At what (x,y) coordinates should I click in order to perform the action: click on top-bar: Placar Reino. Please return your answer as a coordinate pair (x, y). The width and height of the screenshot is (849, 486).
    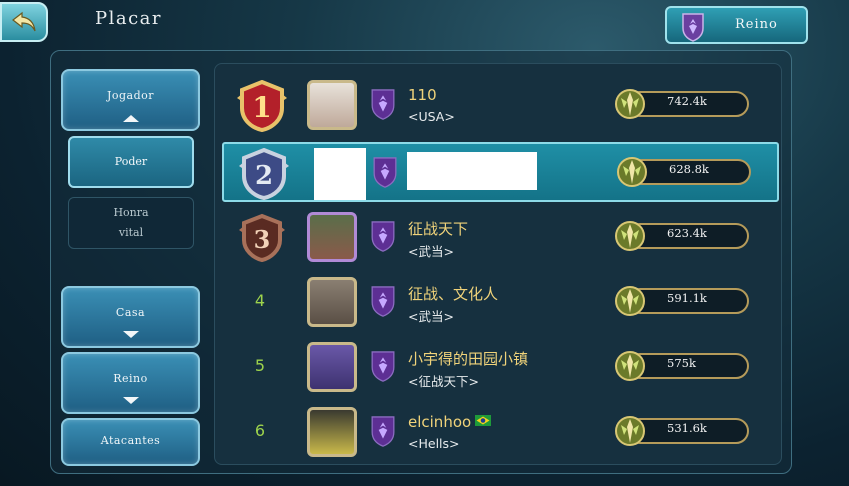
    Looking at the image, I should click on (424, 22).